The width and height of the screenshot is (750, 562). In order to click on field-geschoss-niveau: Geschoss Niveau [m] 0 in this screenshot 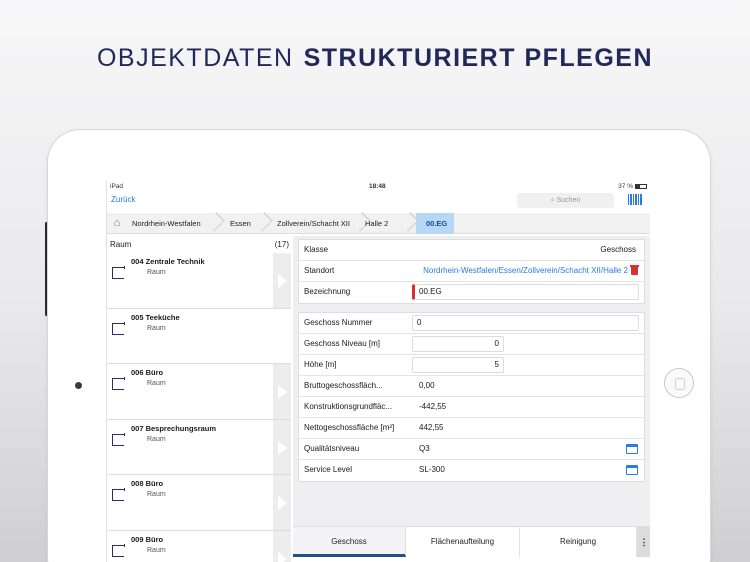, I will do `click(471, 344)`.